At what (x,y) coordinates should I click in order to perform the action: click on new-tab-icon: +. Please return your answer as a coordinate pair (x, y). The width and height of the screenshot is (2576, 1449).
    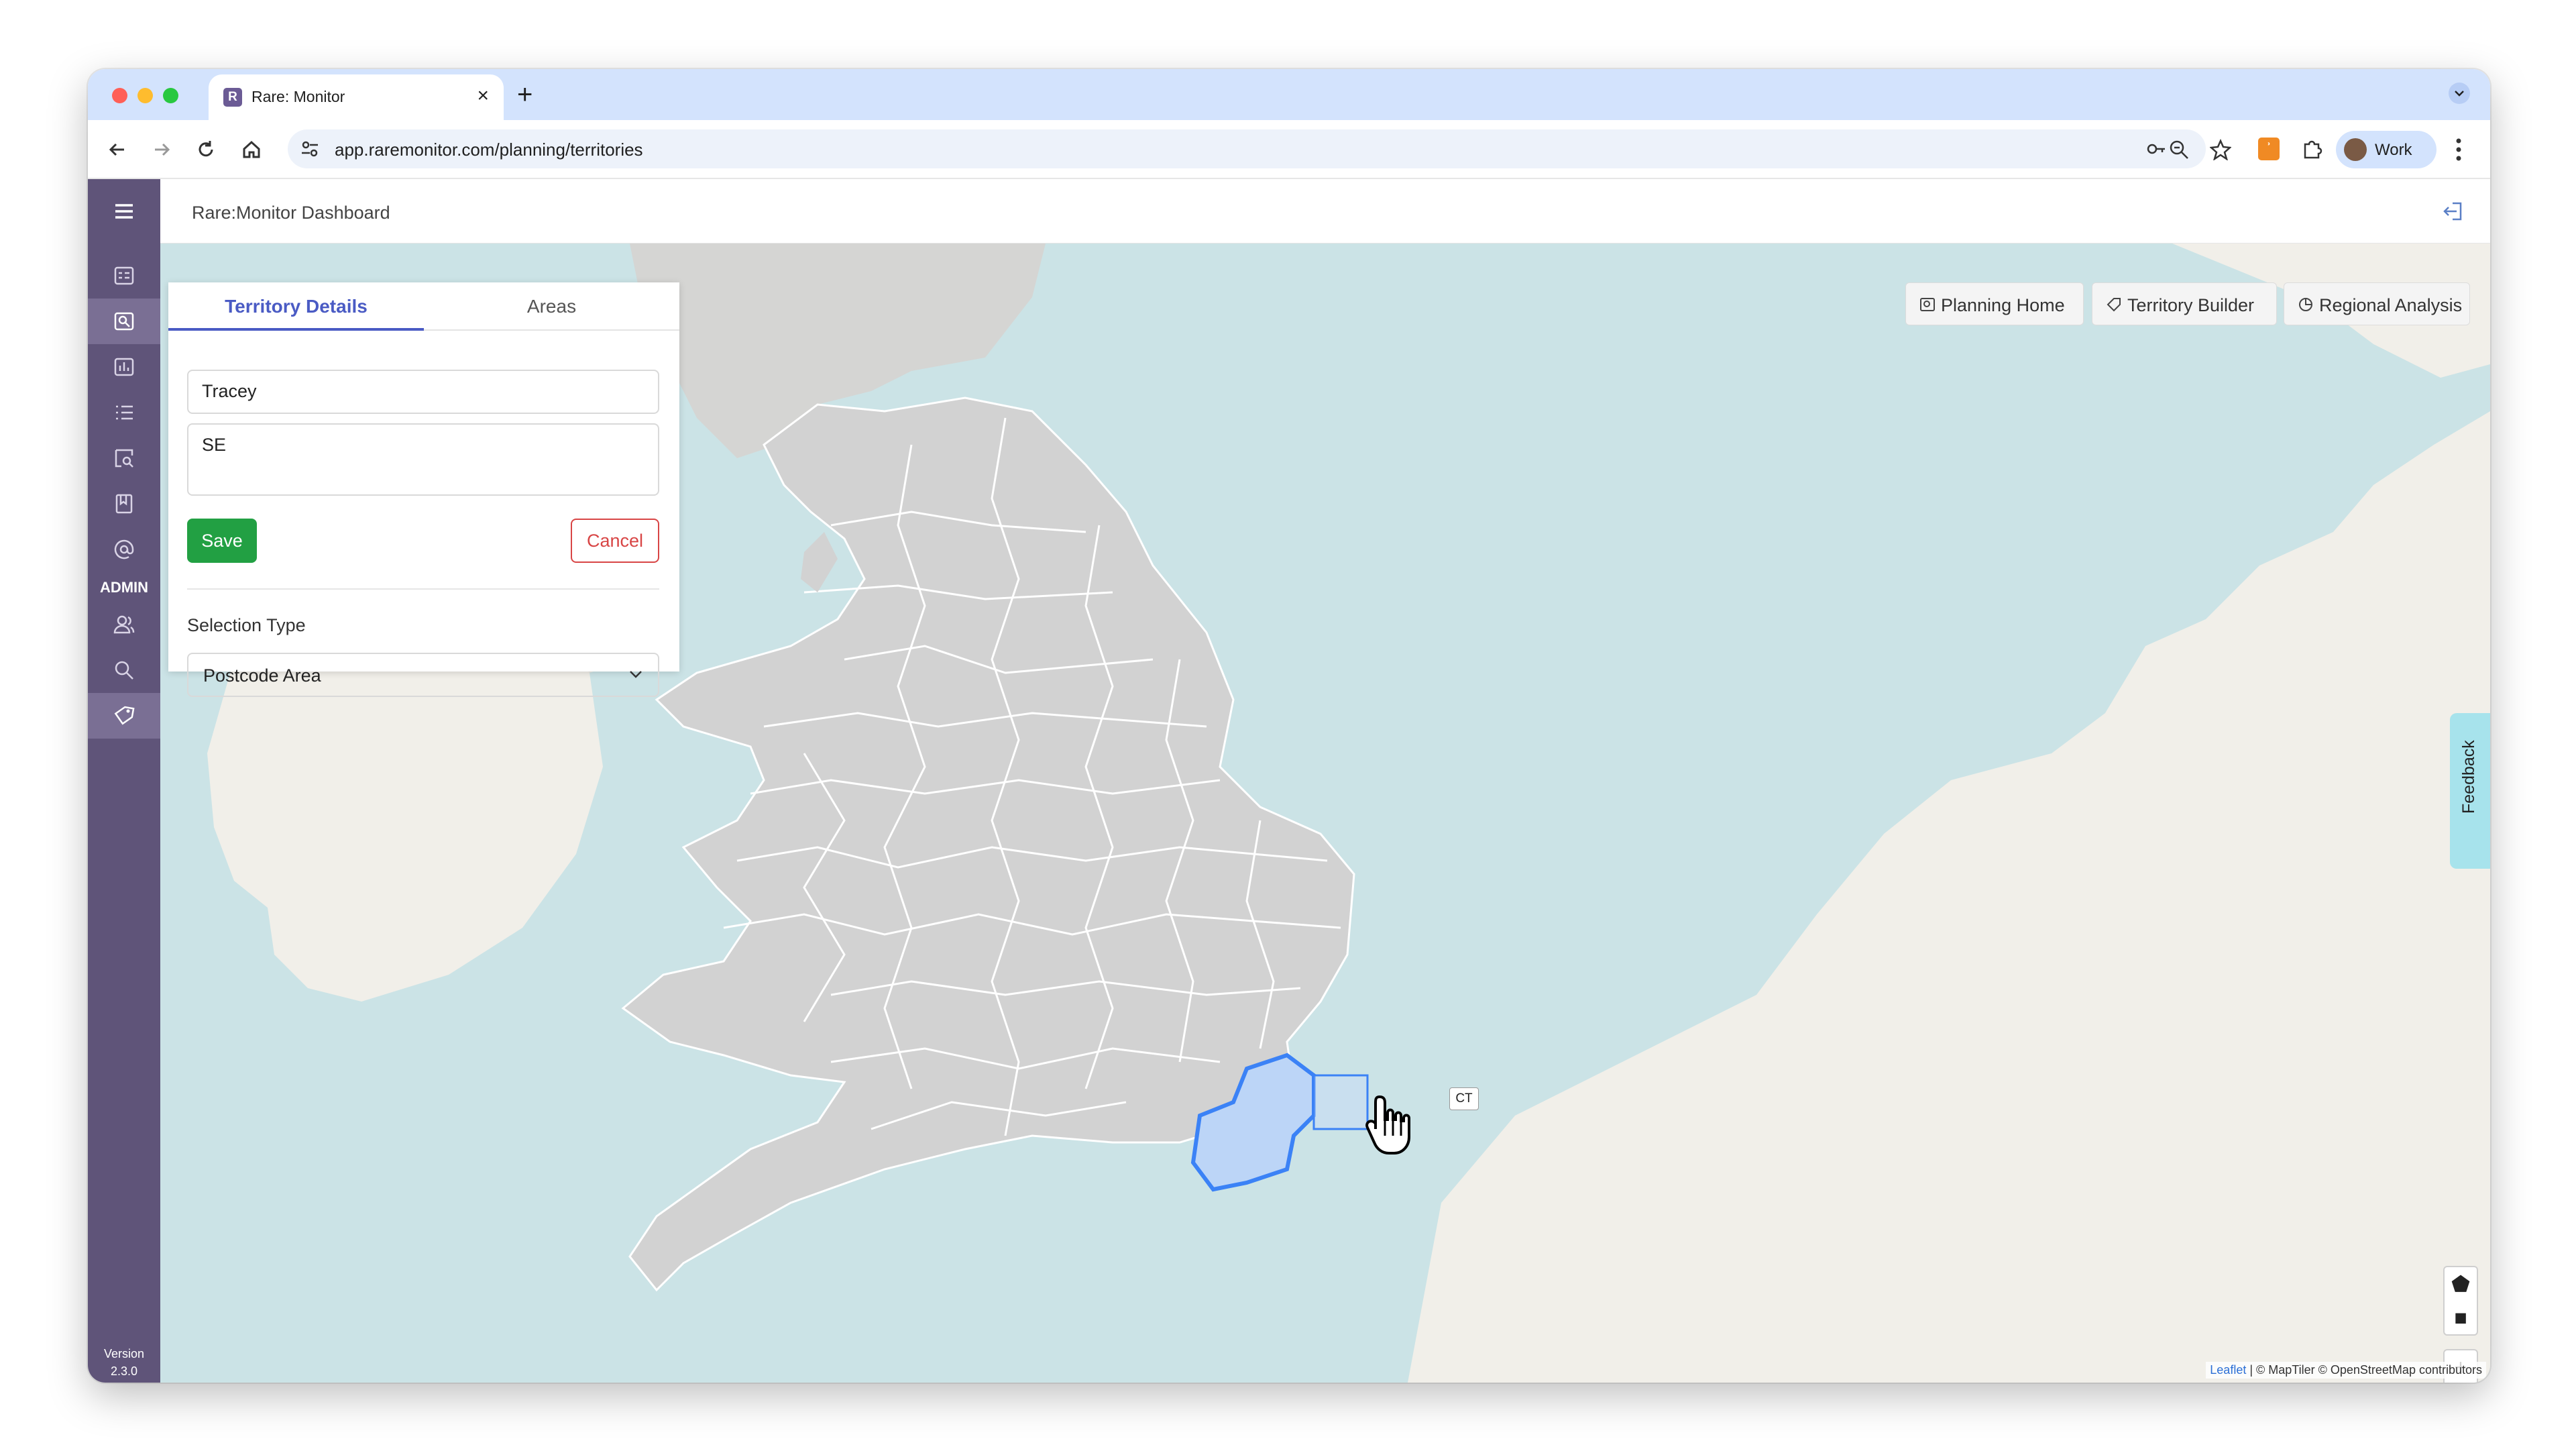
    Looking at the image, I should click on (525, 95).